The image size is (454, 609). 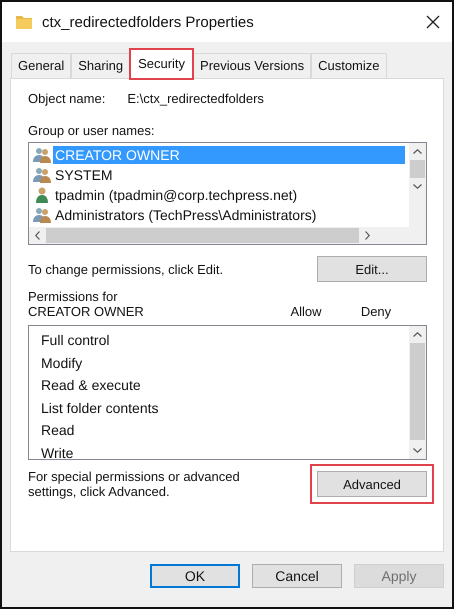 I want to click on permission-item: Modify, so click(x=62, y=363).